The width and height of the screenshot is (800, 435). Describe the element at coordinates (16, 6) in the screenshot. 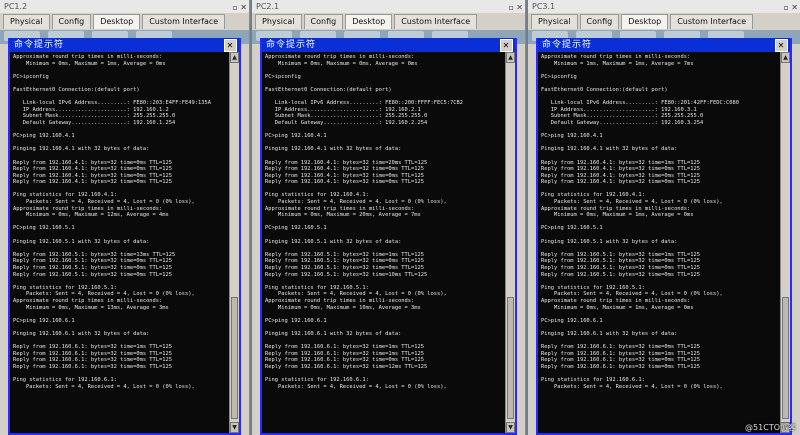

I see `window-title: PC1.2` at that location.